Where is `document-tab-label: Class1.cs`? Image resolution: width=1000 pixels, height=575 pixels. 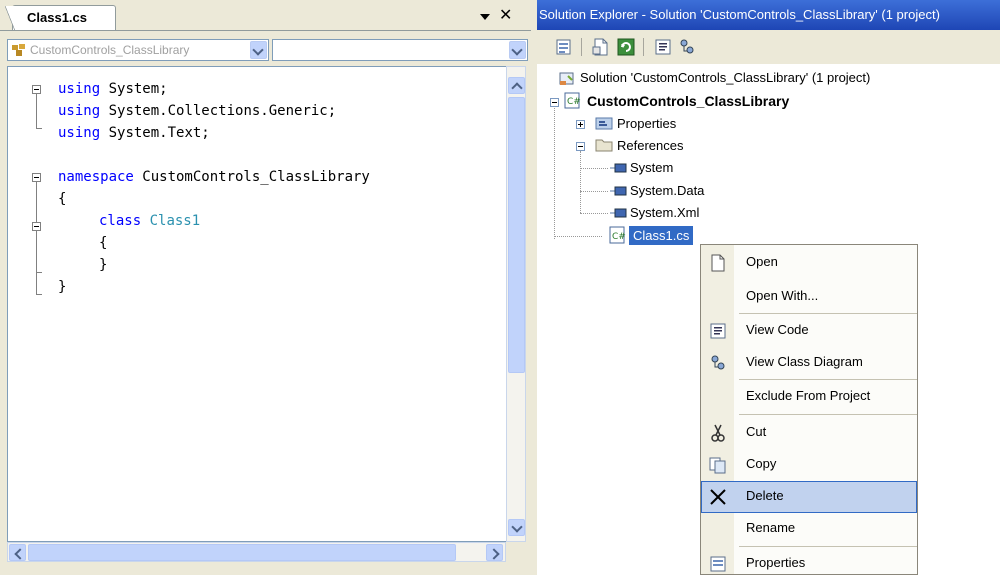 document-tab-label: Class1.cs is located at coordinates (57, 17).